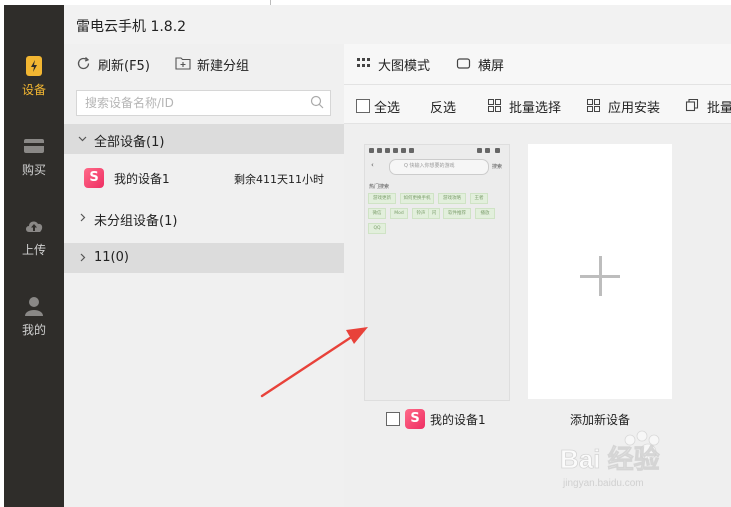 This screenshot has height=507, width=731. What do you see at coordinates (479, 198) in the screenshot?
I see `phone-tag: 王者` at bounding box center [479, 198].